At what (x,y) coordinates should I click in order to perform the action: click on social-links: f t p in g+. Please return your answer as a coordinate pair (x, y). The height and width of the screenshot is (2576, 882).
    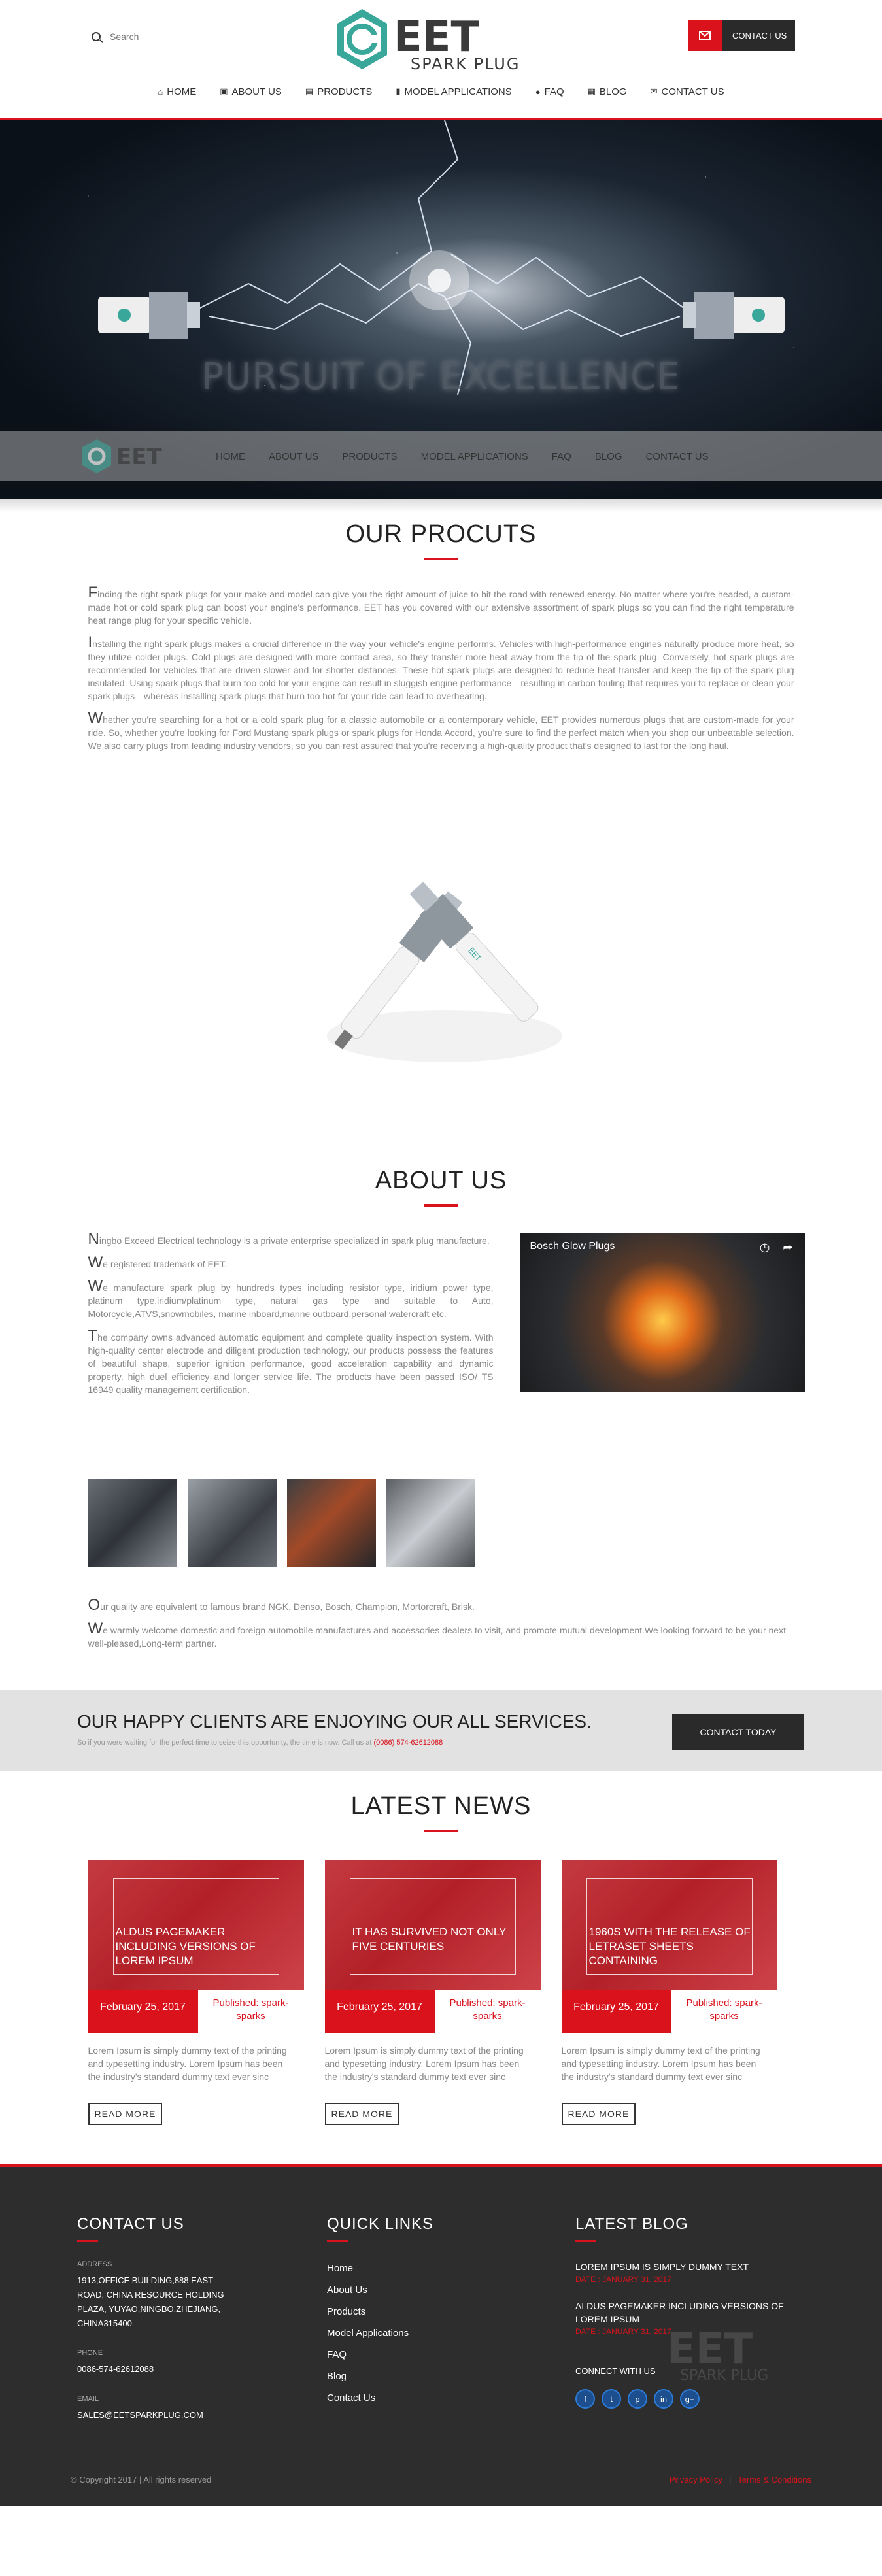
    Looking at the image, I should click on (686, 2399).